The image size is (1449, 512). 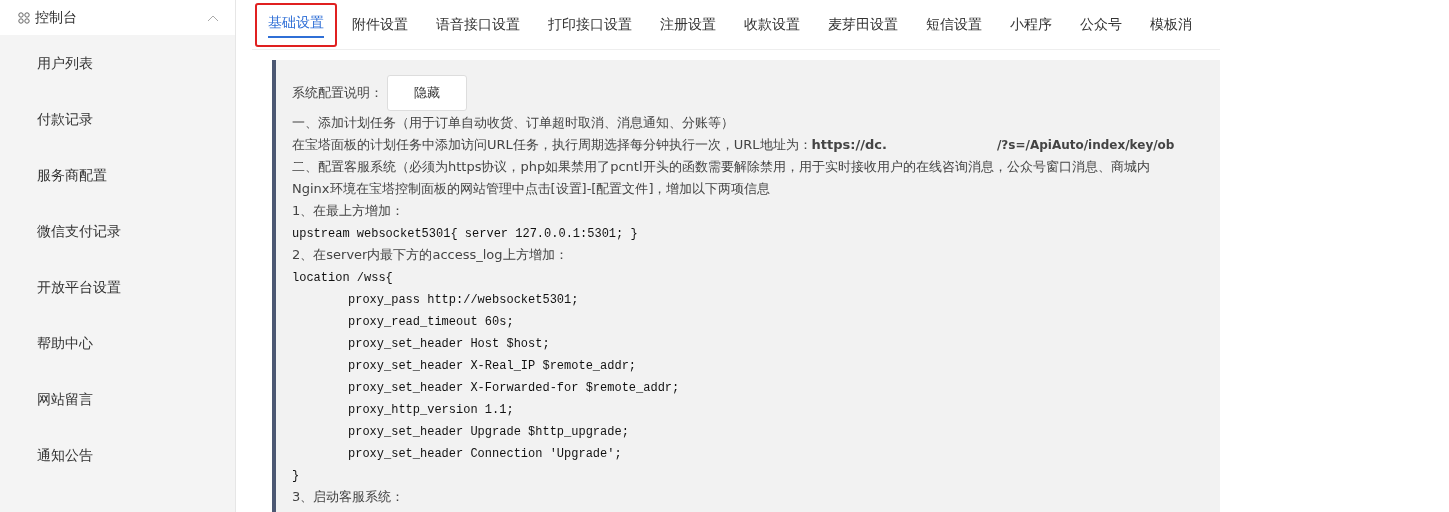 What do you see at coordinates (531, 188) in the screenshot?
I see `notice-text: Nginx环境在宝塔控制面板的网站管理中点击[设置]-[配置文件]，增加以下两项信息` at bounding box center [531, 188].